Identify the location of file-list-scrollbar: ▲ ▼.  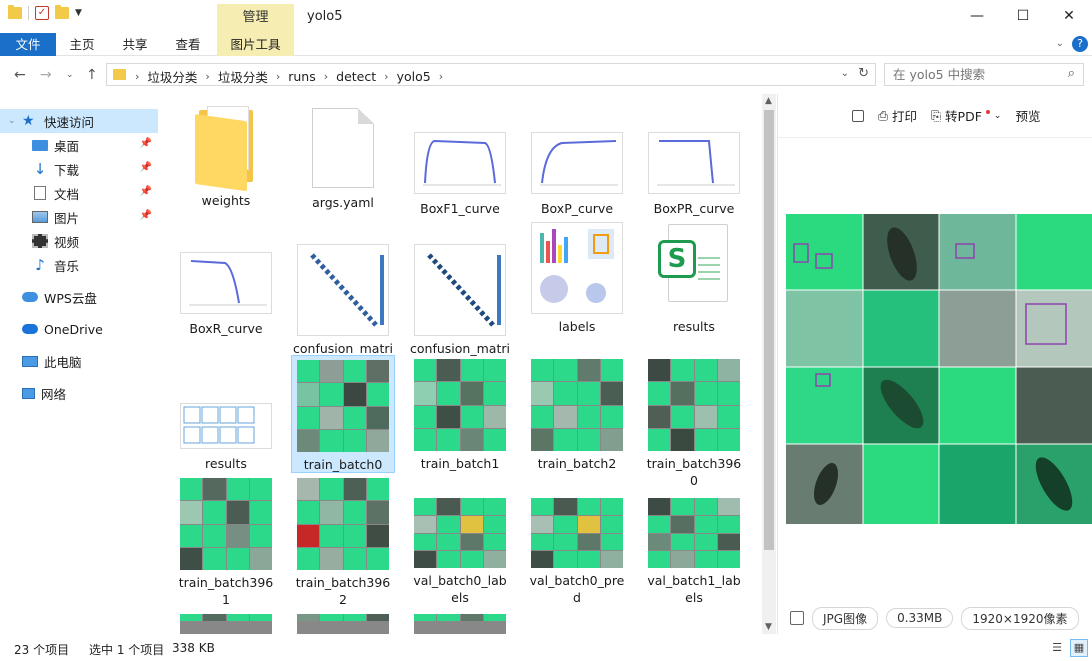
(769, 364).